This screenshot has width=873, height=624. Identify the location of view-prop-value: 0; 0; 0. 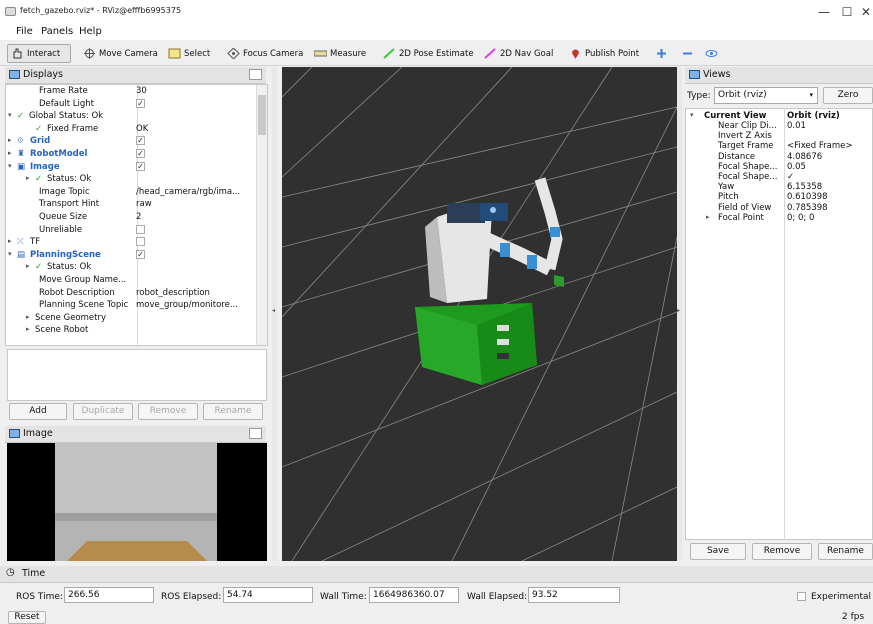
(800, 218).